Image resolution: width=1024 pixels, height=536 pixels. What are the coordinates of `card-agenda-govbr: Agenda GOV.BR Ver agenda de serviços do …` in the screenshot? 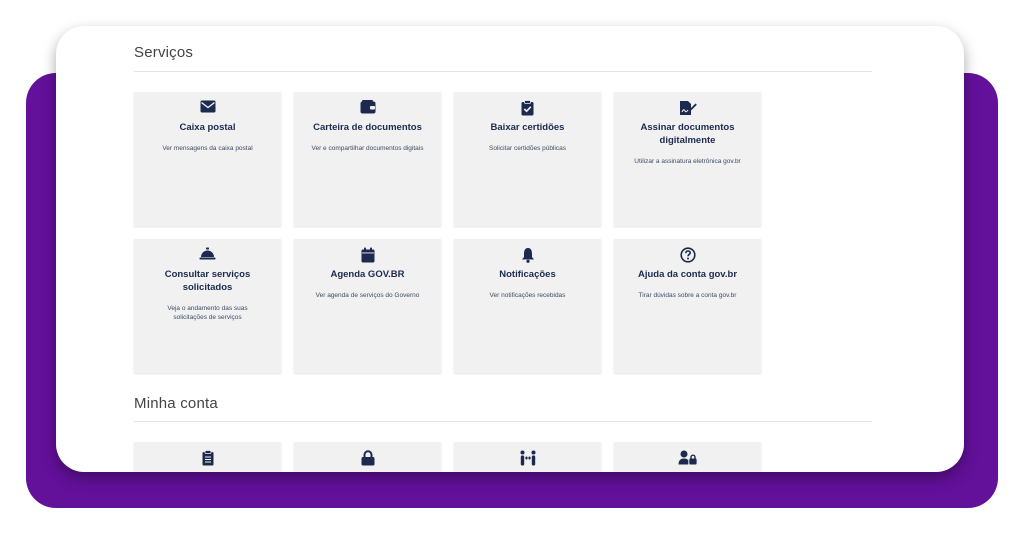 It's located at (367, 306).